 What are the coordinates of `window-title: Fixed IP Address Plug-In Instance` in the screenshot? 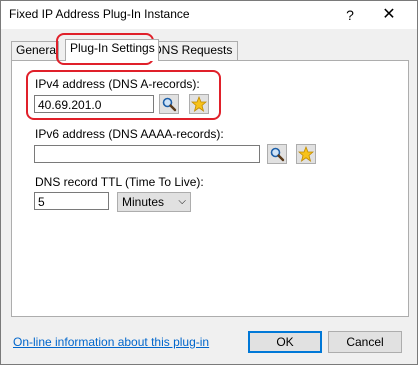 It's located at (99, 14).